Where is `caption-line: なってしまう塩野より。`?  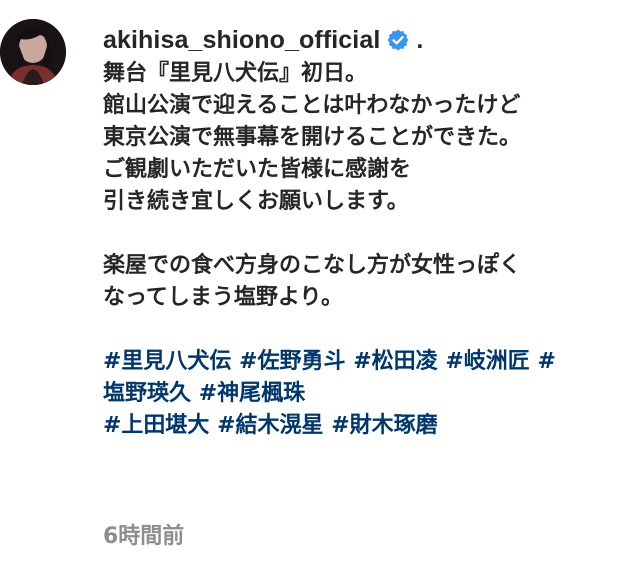 caption-line: なってしまう塩野より。 is located at coordinates (223, 297).